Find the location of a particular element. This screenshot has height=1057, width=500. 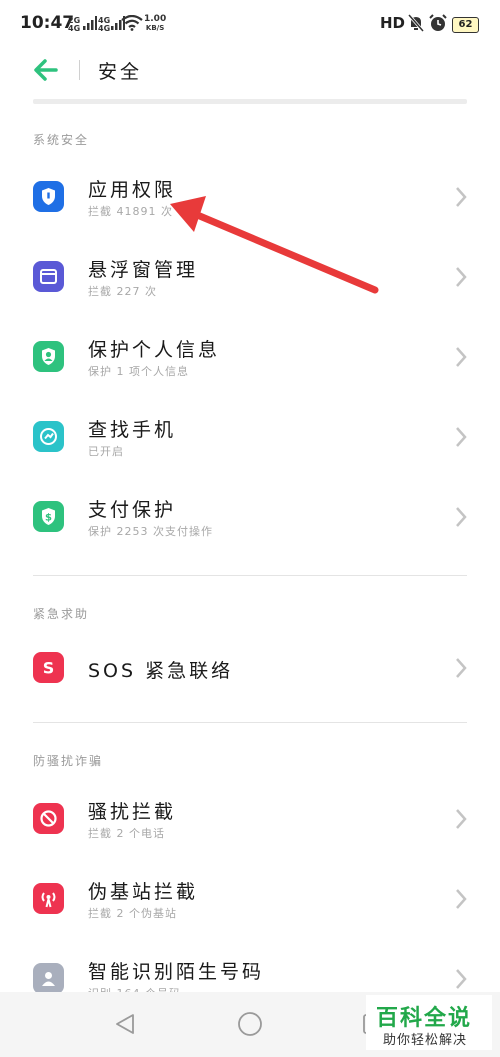

section-title-anti-harassment: 防骚扰诈骗 is located at coordinates (68, 761).